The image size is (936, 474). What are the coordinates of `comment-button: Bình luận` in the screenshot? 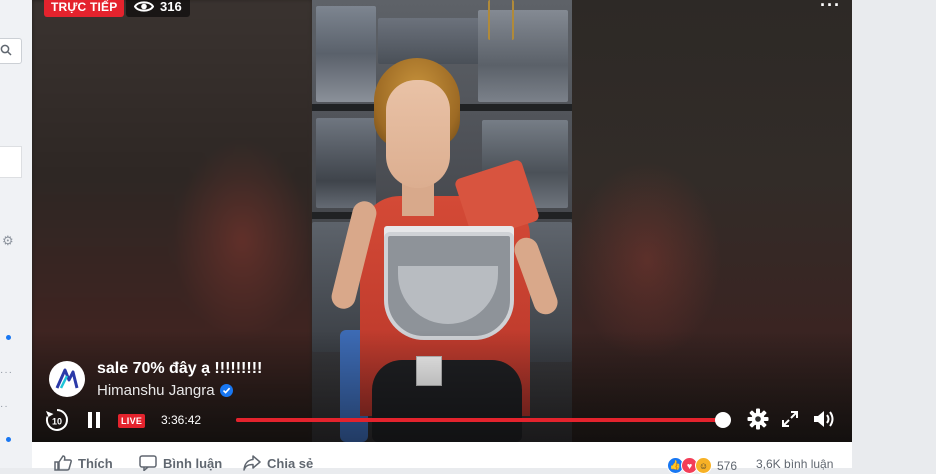 It's located at (180, 463).